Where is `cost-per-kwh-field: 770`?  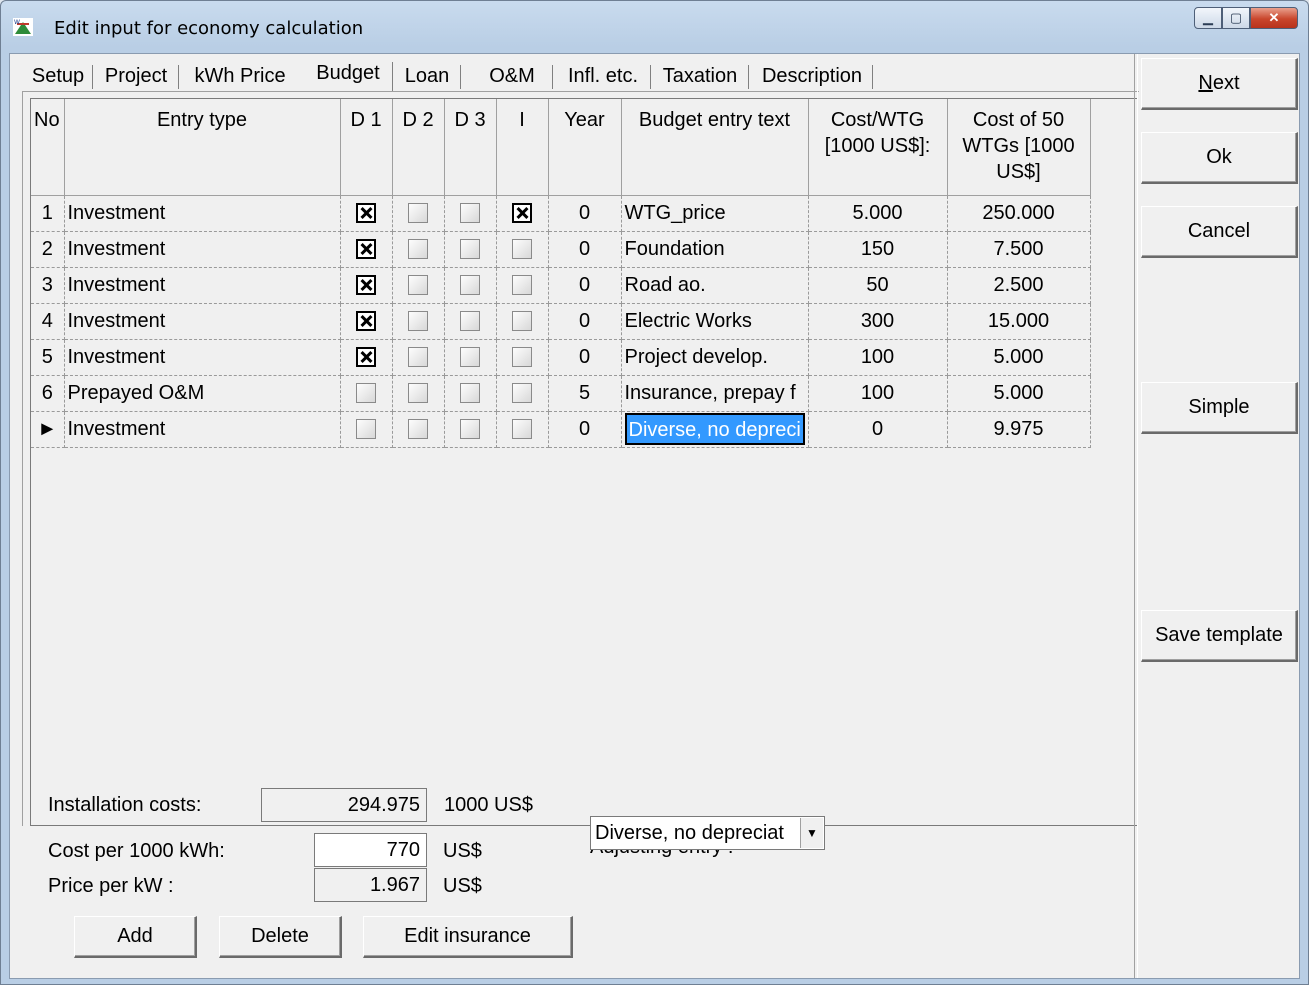 cost-per-kwh-field: 770 is located at coordinates (370, 850).